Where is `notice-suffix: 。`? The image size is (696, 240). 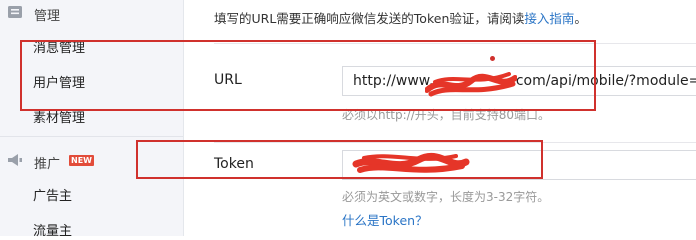
notice-suffix: 。 is located at coordinates (580, 18).